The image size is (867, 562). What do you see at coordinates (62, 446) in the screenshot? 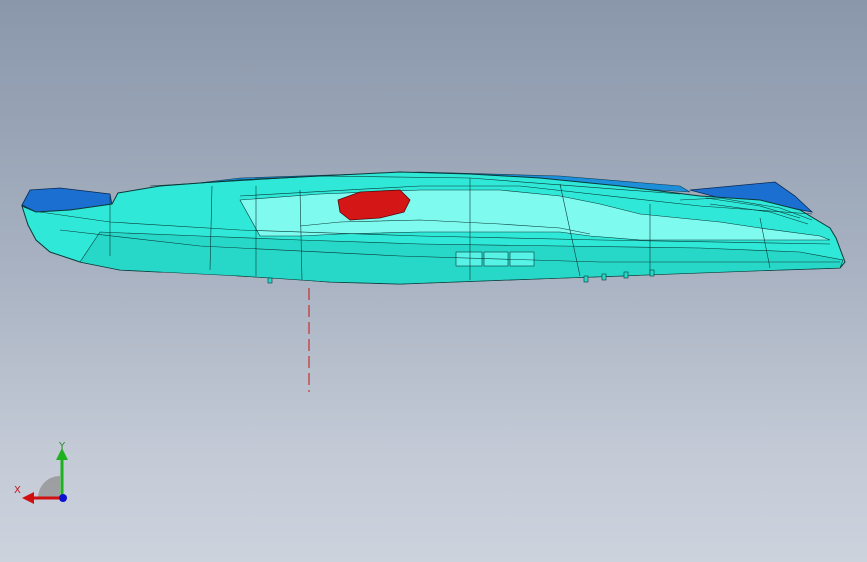
I see `y-axis-label: Y` at bounding box center [62, 446].